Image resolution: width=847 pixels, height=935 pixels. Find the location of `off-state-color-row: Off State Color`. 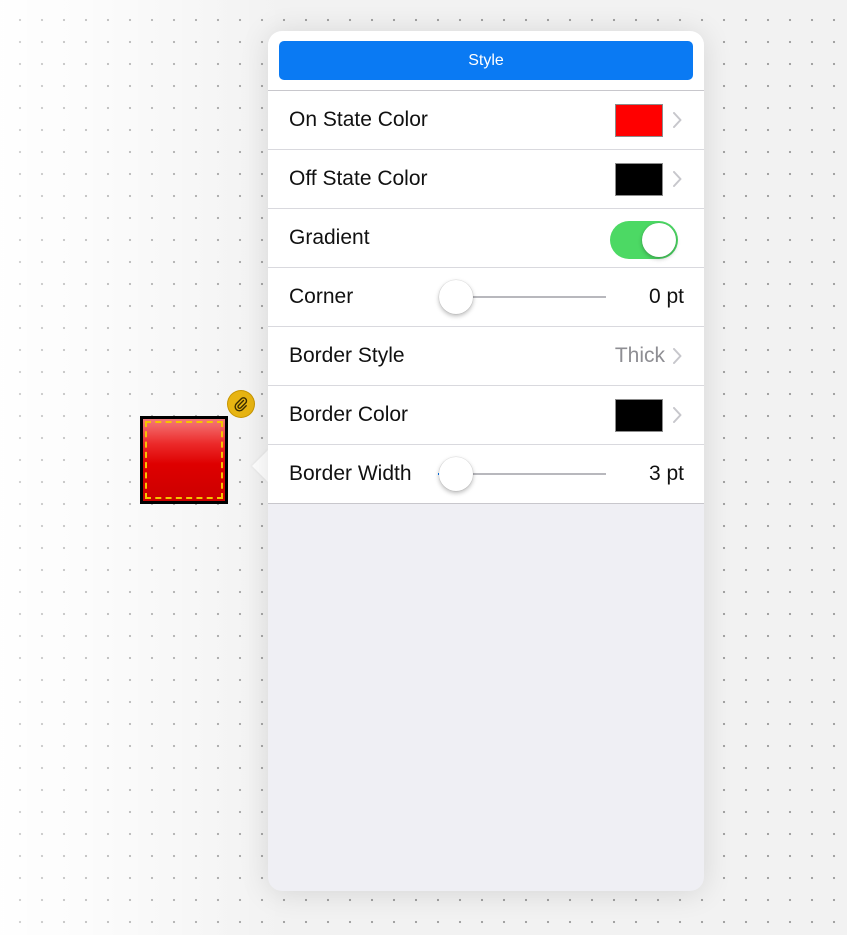

off-state-color-row: Off State Color is located at coordinates (486, 179).